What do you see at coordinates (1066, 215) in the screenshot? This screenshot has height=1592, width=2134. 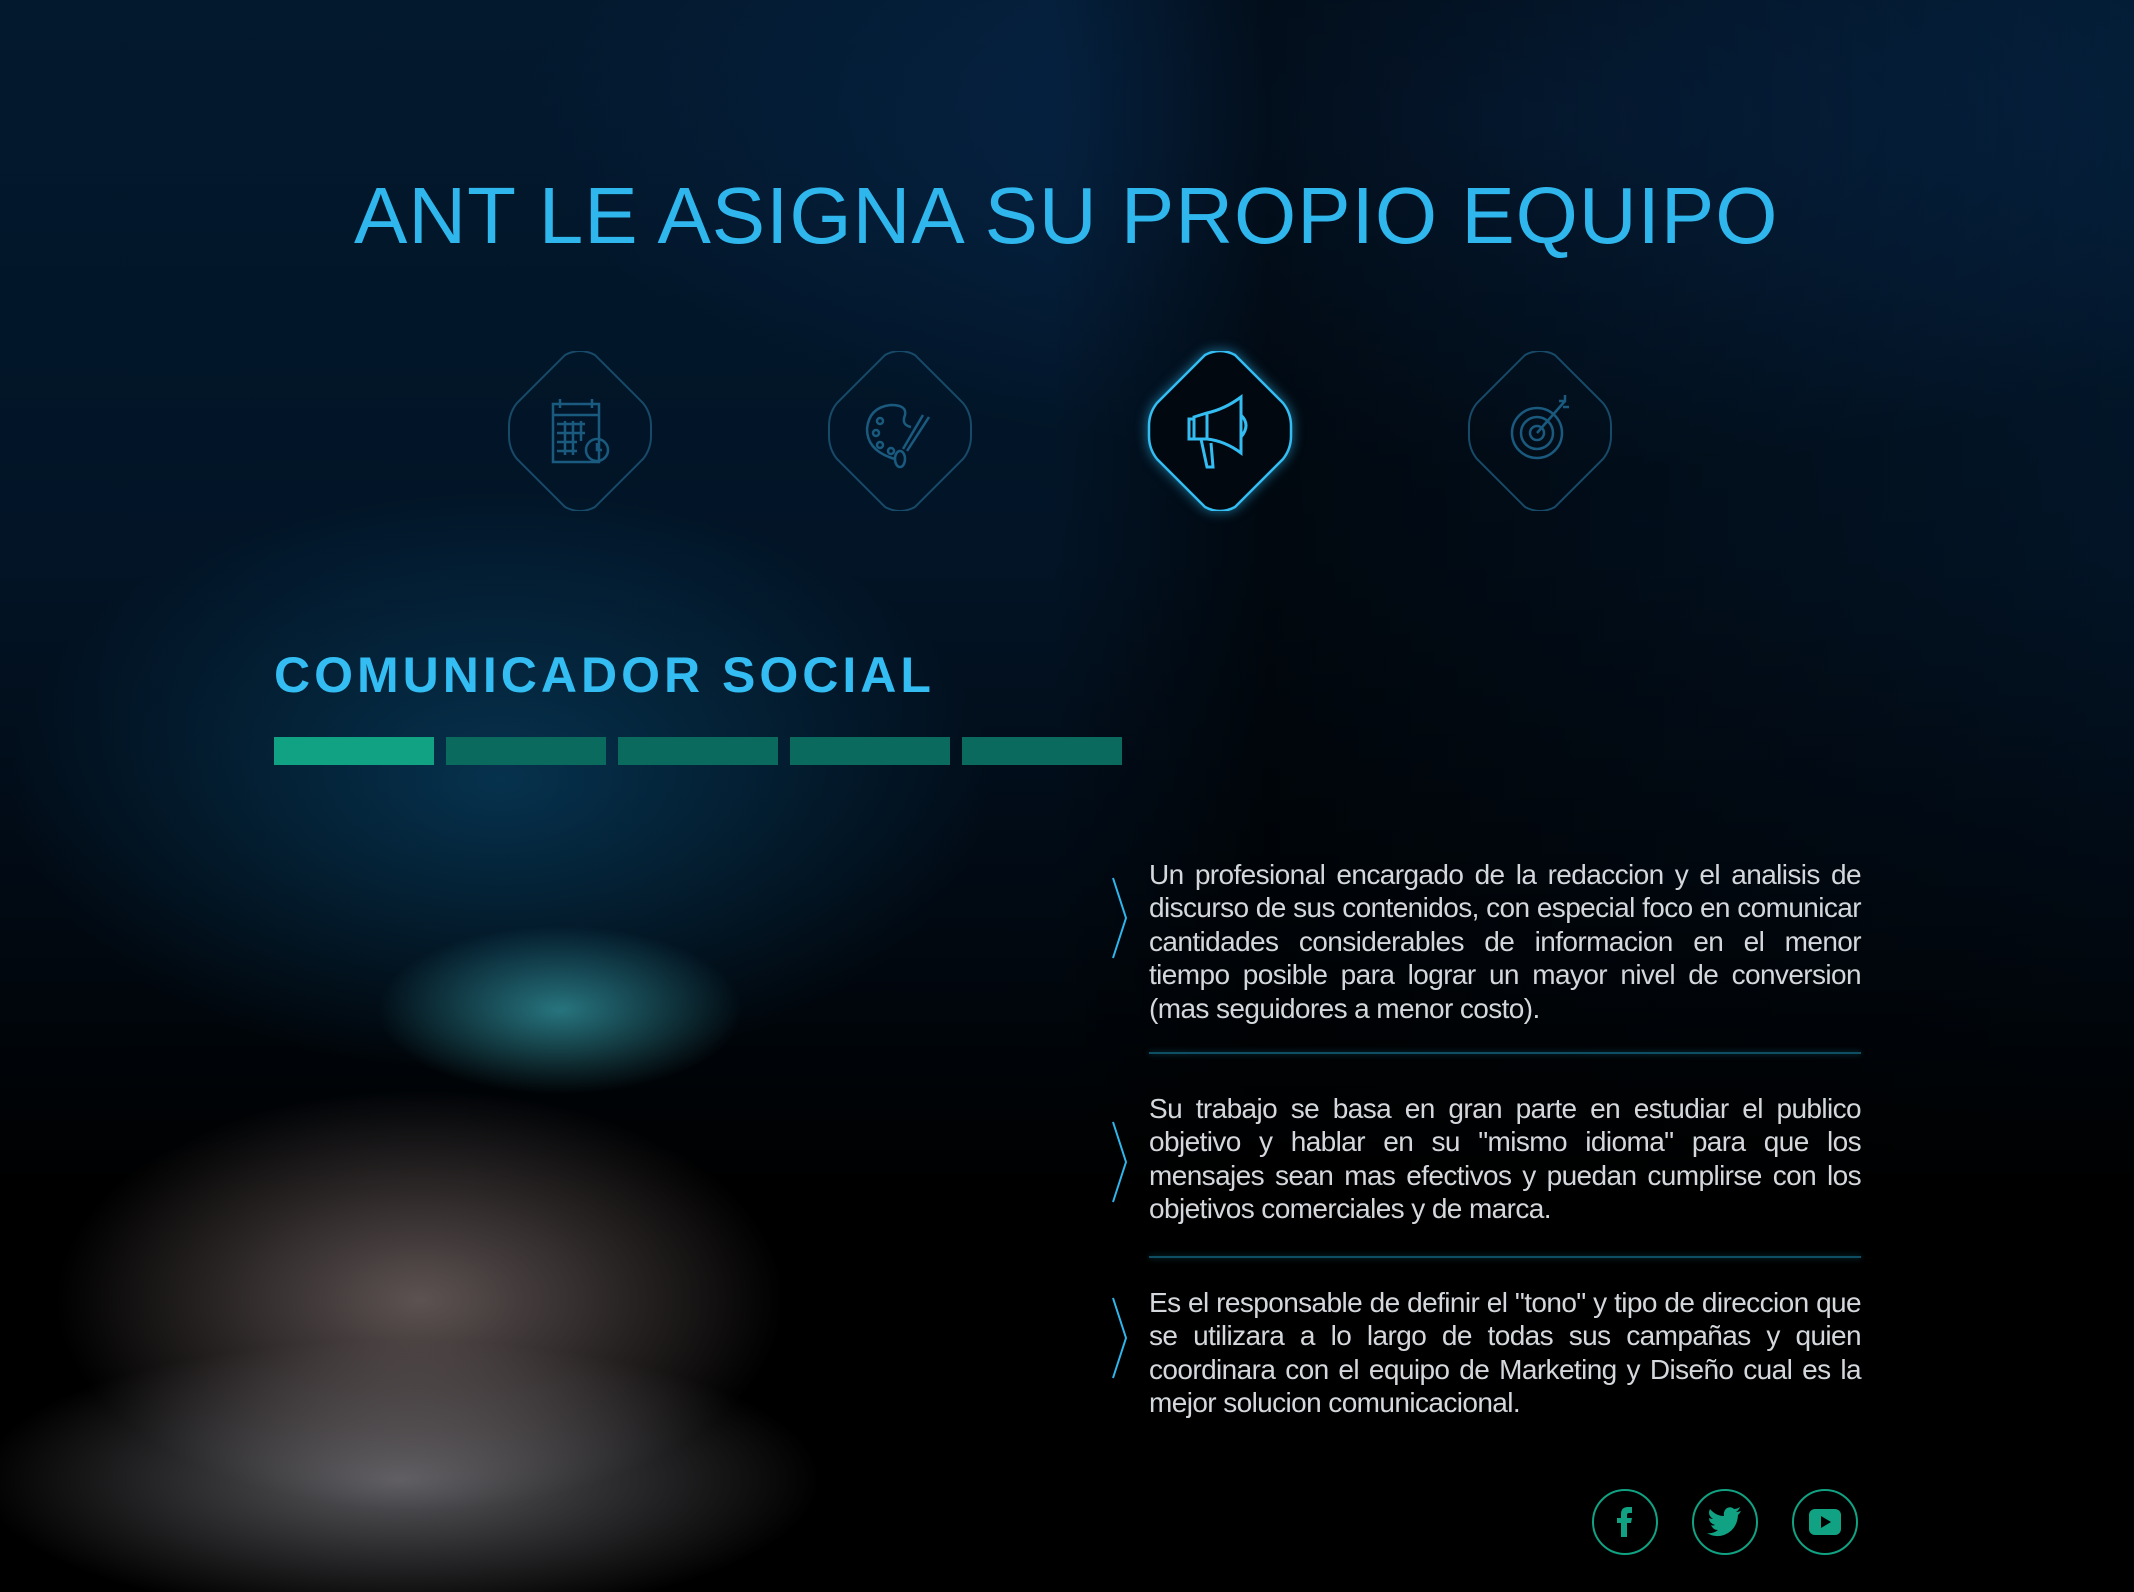 I see `page-title: ANT LE ASIGNA SU PROPIO EQUIPO` at bounding box center [1066, 215].